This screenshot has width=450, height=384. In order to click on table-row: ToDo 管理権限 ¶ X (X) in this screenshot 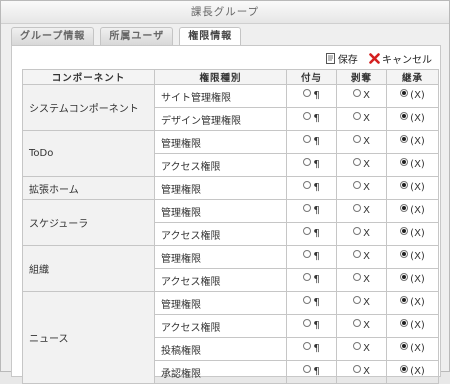, I will do `click(230, 153)`.